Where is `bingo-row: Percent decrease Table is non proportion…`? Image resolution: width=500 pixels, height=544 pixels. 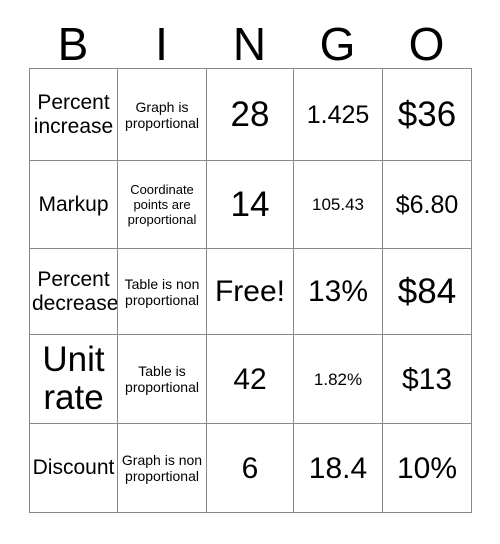 bingo-row: Percent decrease Table is non proportion… is located at coordinates (250, 291).